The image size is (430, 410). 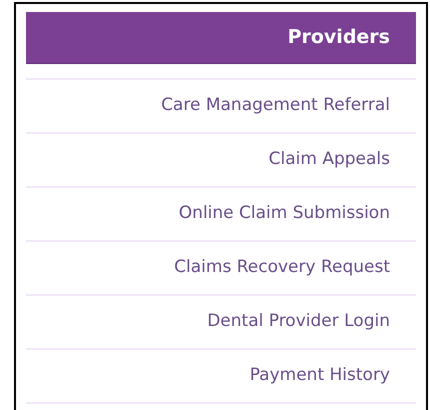 I want to click on provider-link: Dental Provider Login, so click(x=298, y=322).